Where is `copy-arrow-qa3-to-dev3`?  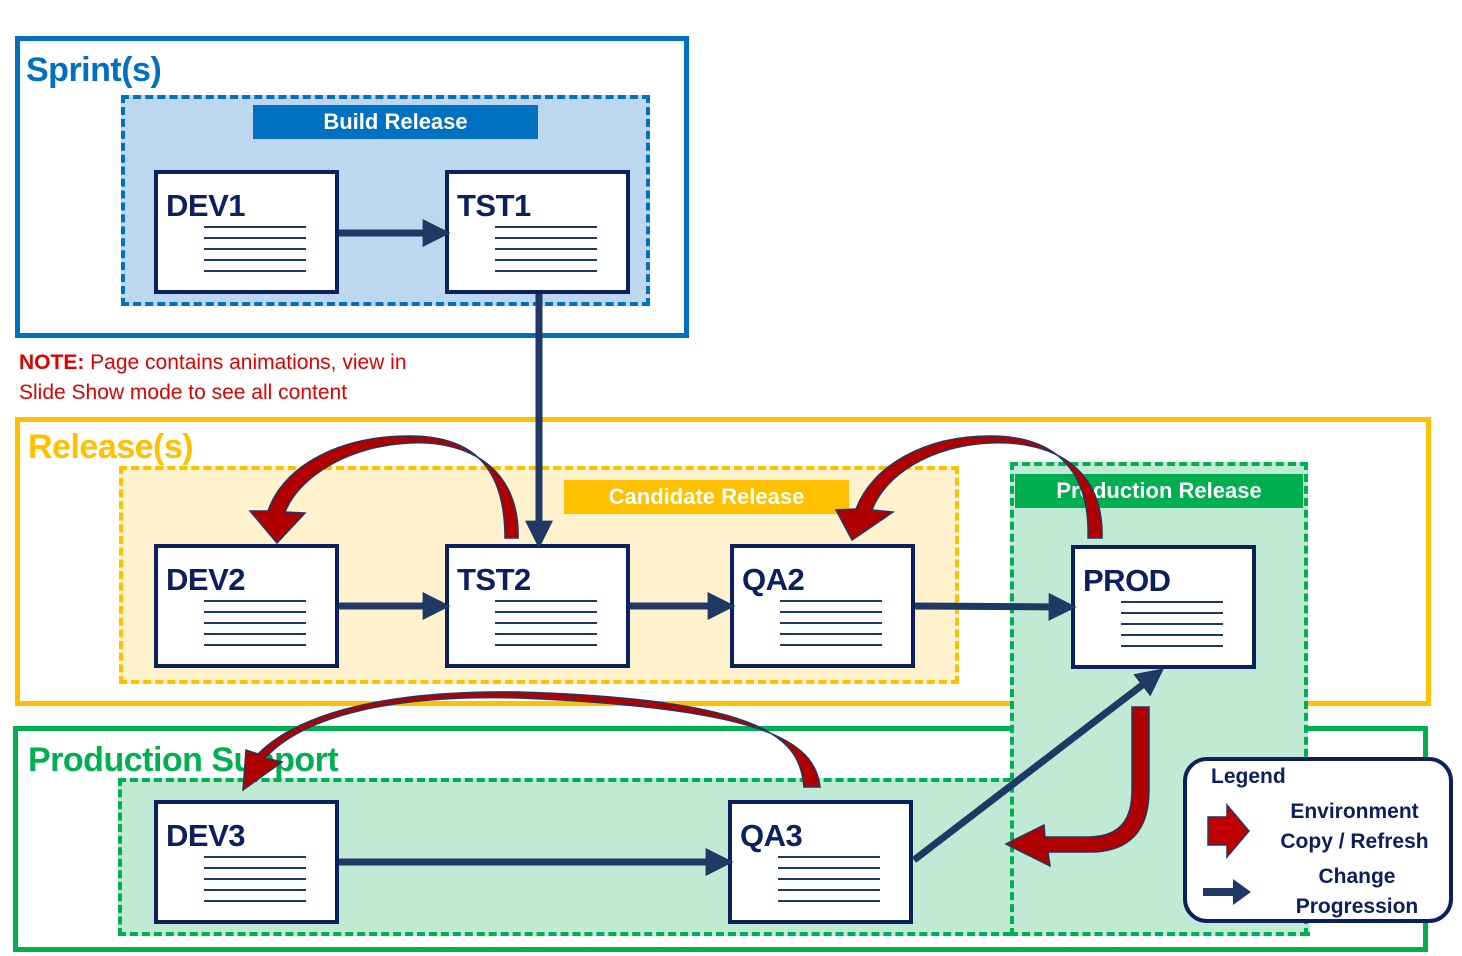 copy-arrow-qa3-to-dev3 is located at coordinates (531, 741).